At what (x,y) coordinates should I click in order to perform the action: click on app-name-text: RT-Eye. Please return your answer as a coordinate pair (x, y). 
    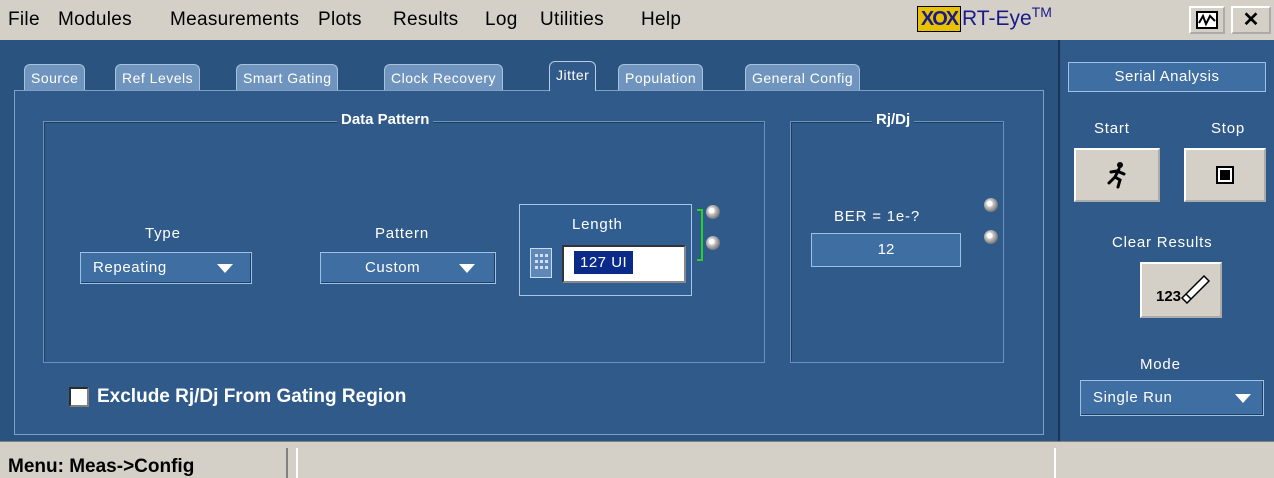
    Looking at the image, I should click on (997, 18).